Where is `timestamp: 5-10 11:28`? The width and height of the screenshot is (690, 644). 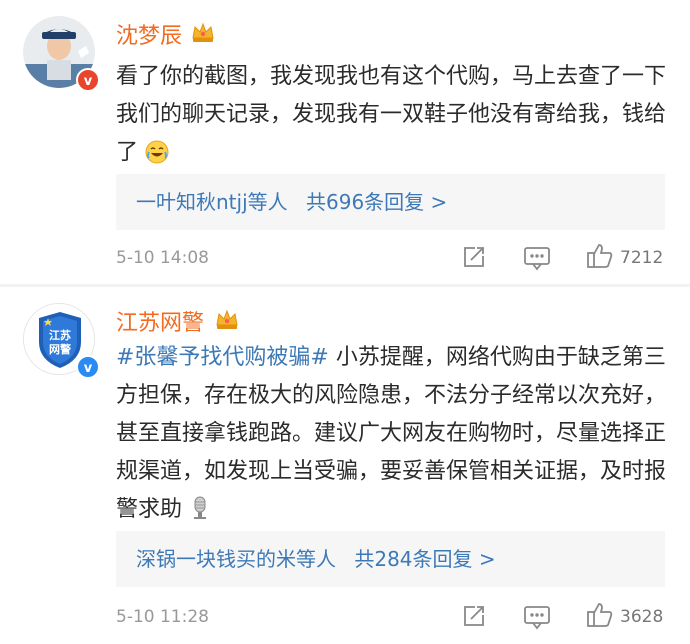
timestamp: 5-10 11:28 is located at coordinates (162, 617).